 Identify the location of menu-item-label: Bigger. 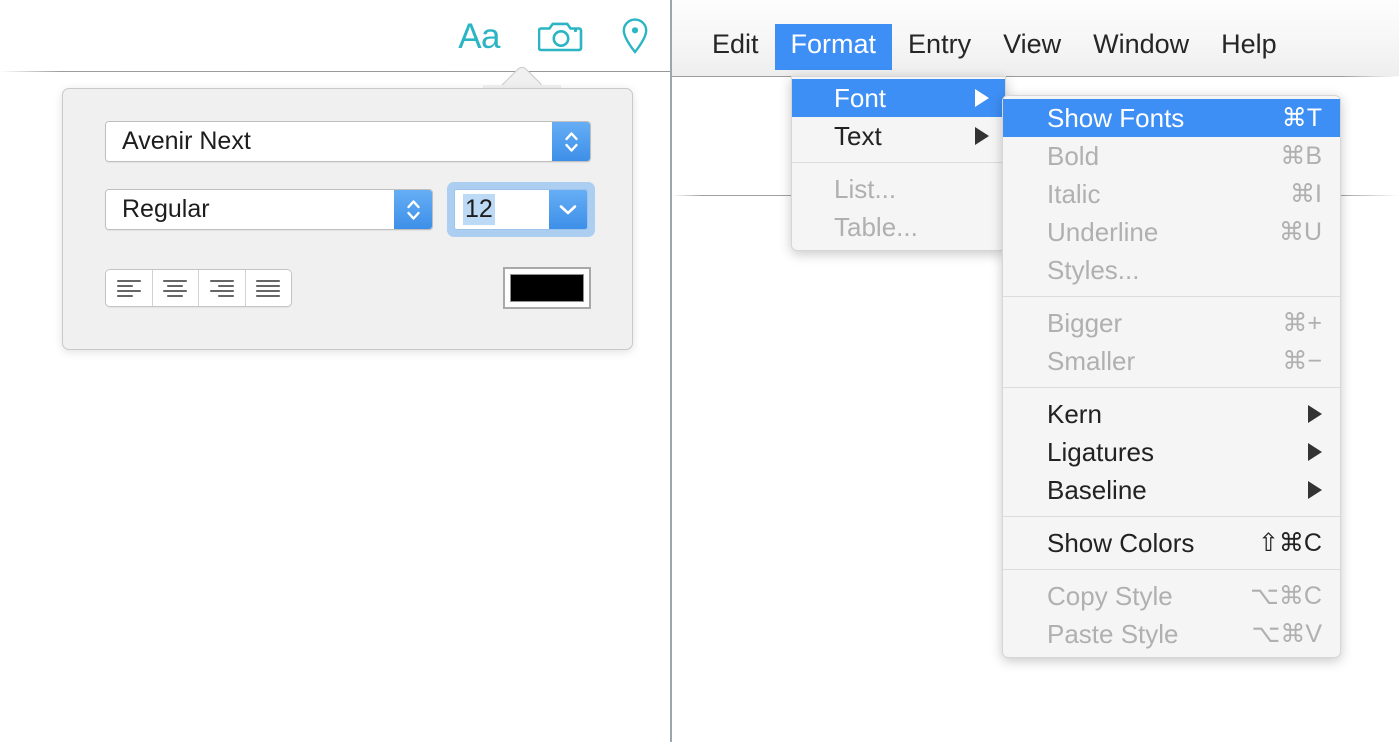
(1085, 323).